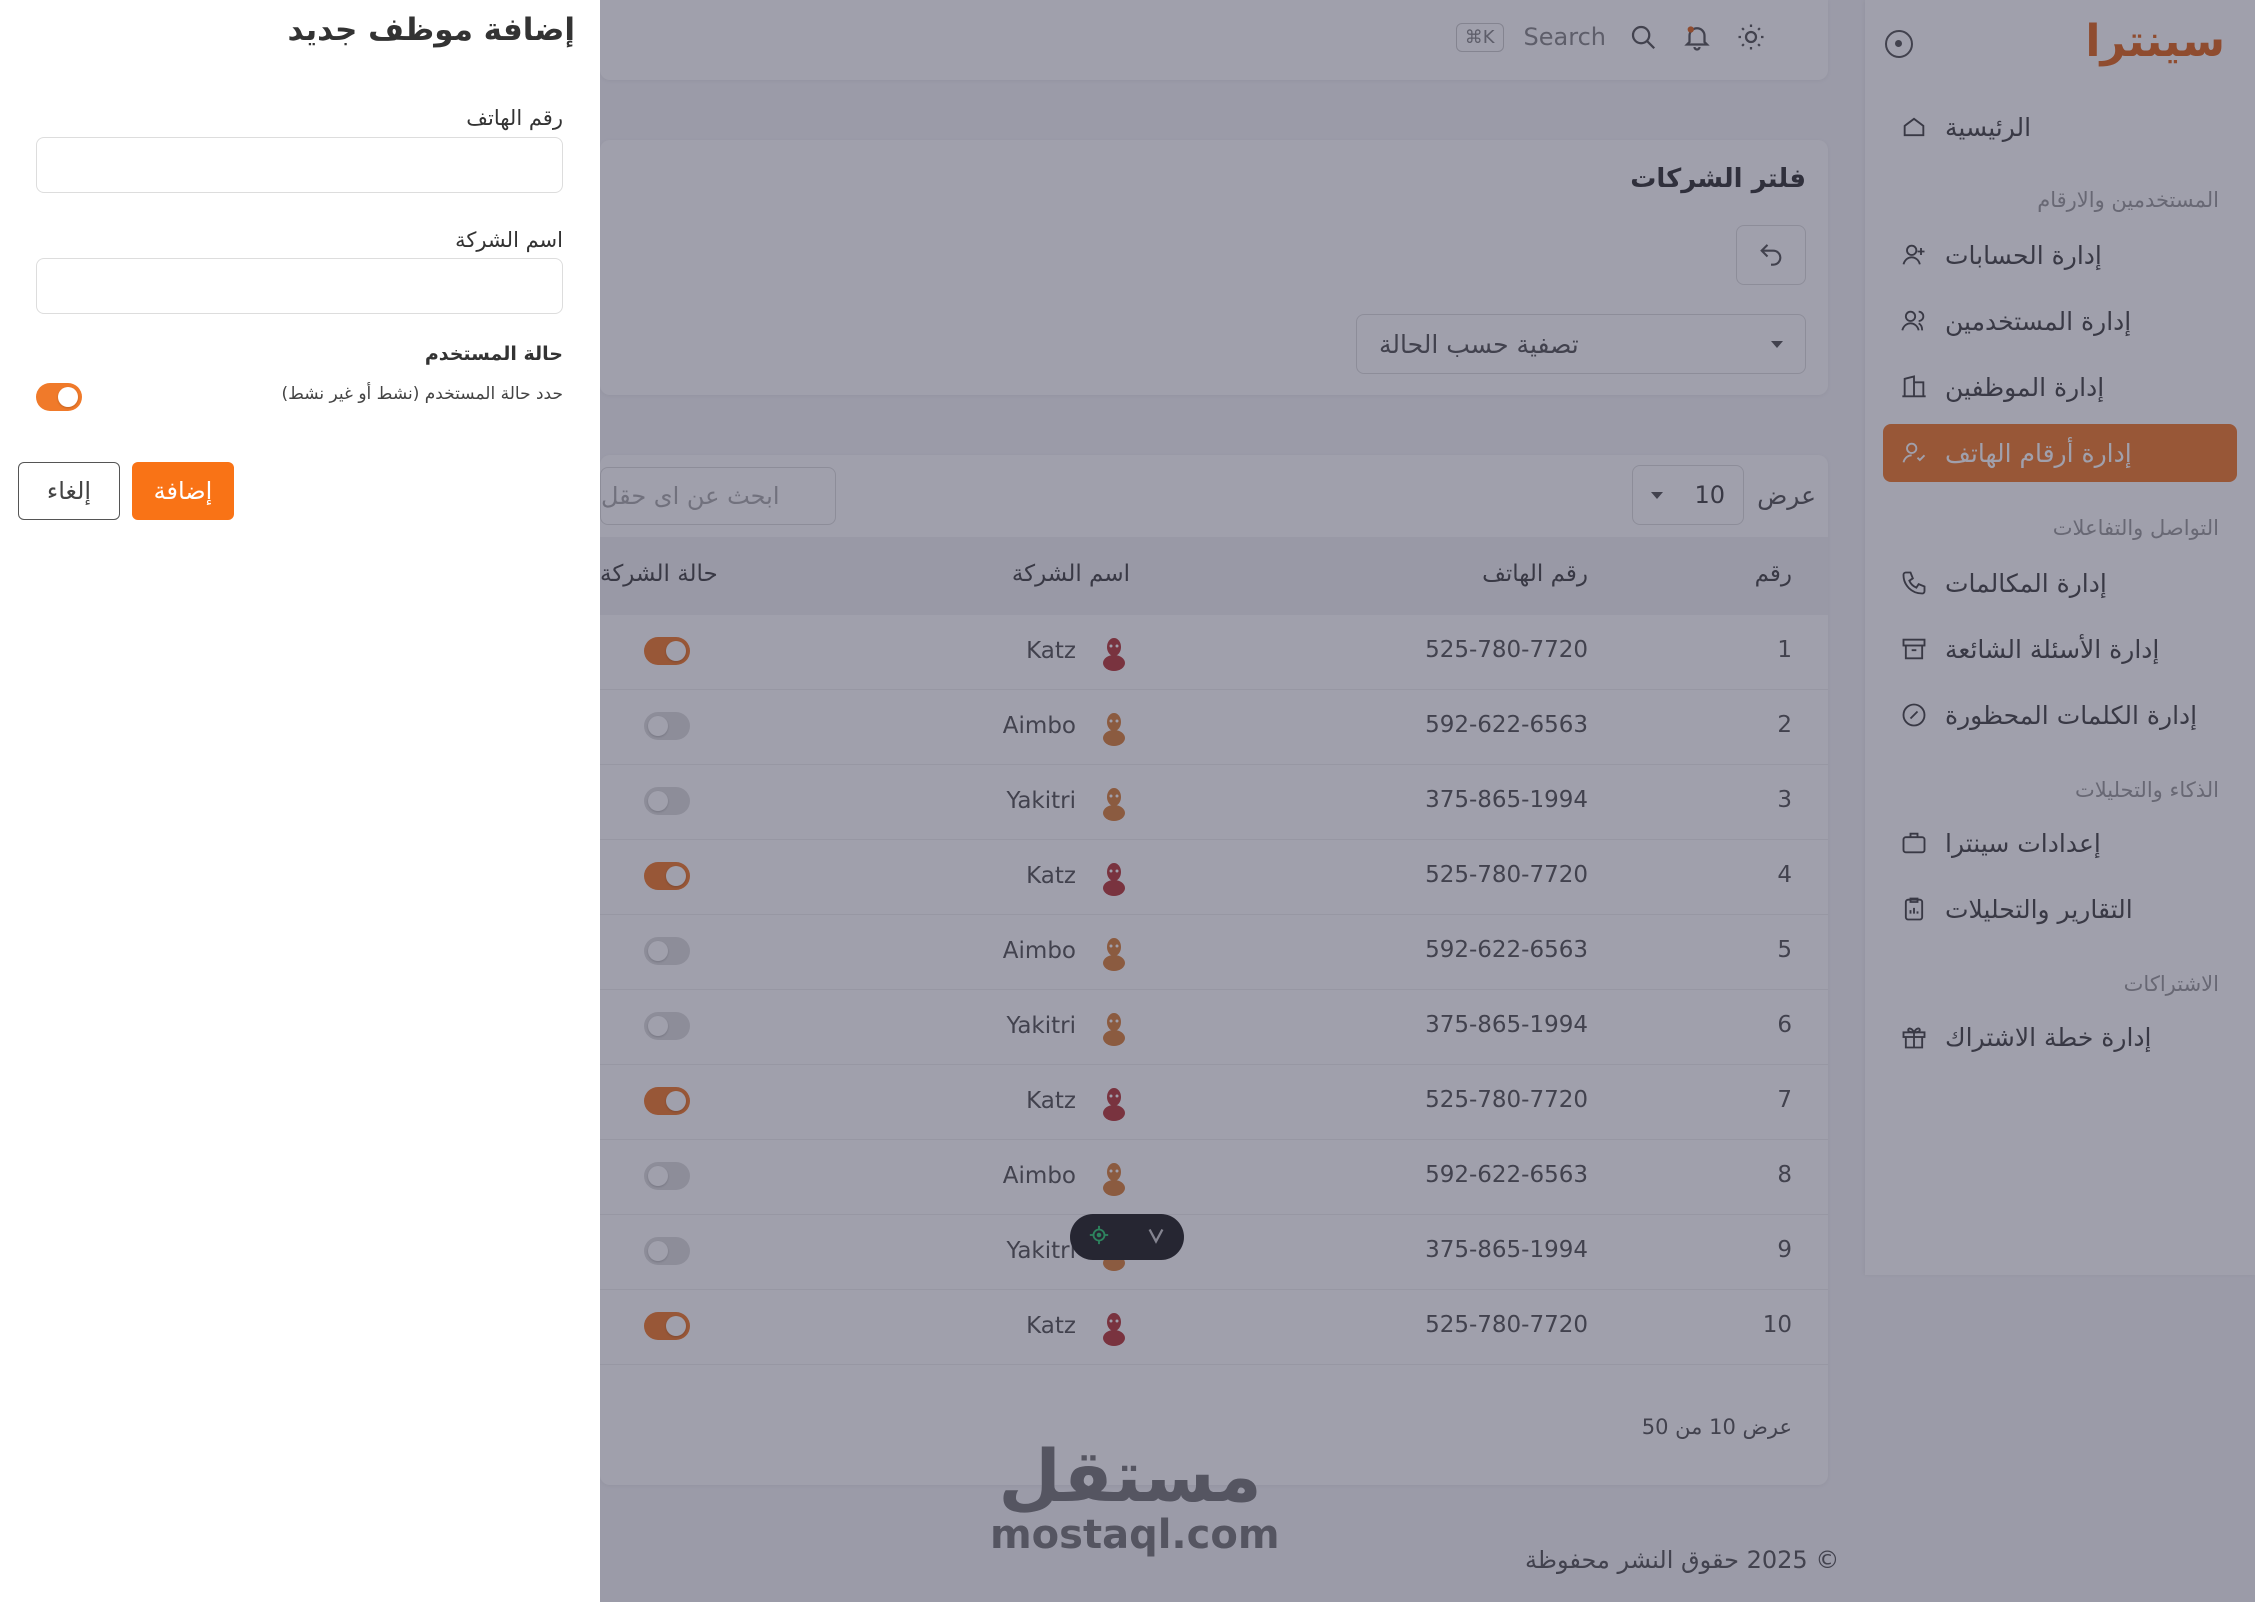  Describe the element at coordinates (493, 354) in the screenshot. I see `user-status-label: حالة المستخدم` at that location.